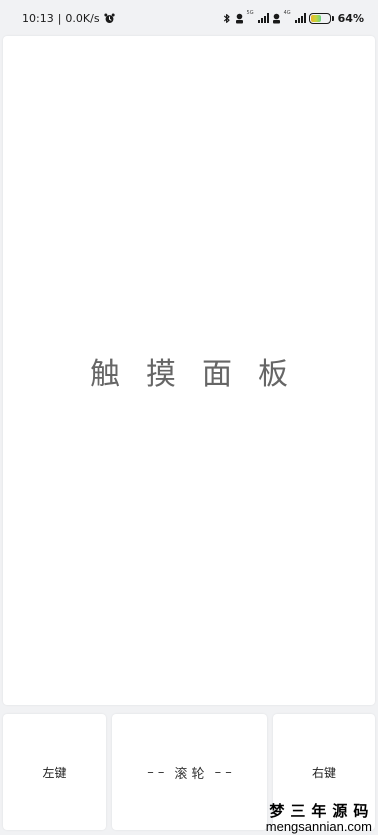 Image resolution: width=378 pixels, height=835 pixels. Describe the element at coordinates (239, 18) in the screenshot. I see `hd-voice-icon` at that location.